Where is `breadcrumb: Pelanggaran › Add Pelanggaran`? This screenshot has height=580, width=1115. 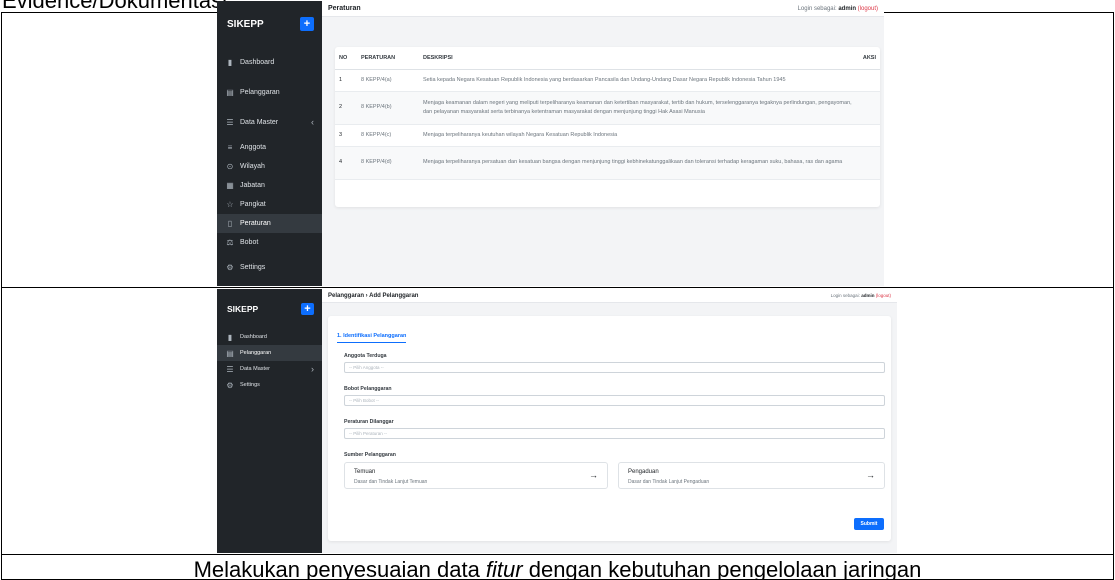
breadcrumb: Pelanggaran › Add Pelanggaran is located at coordinates (373, 295).